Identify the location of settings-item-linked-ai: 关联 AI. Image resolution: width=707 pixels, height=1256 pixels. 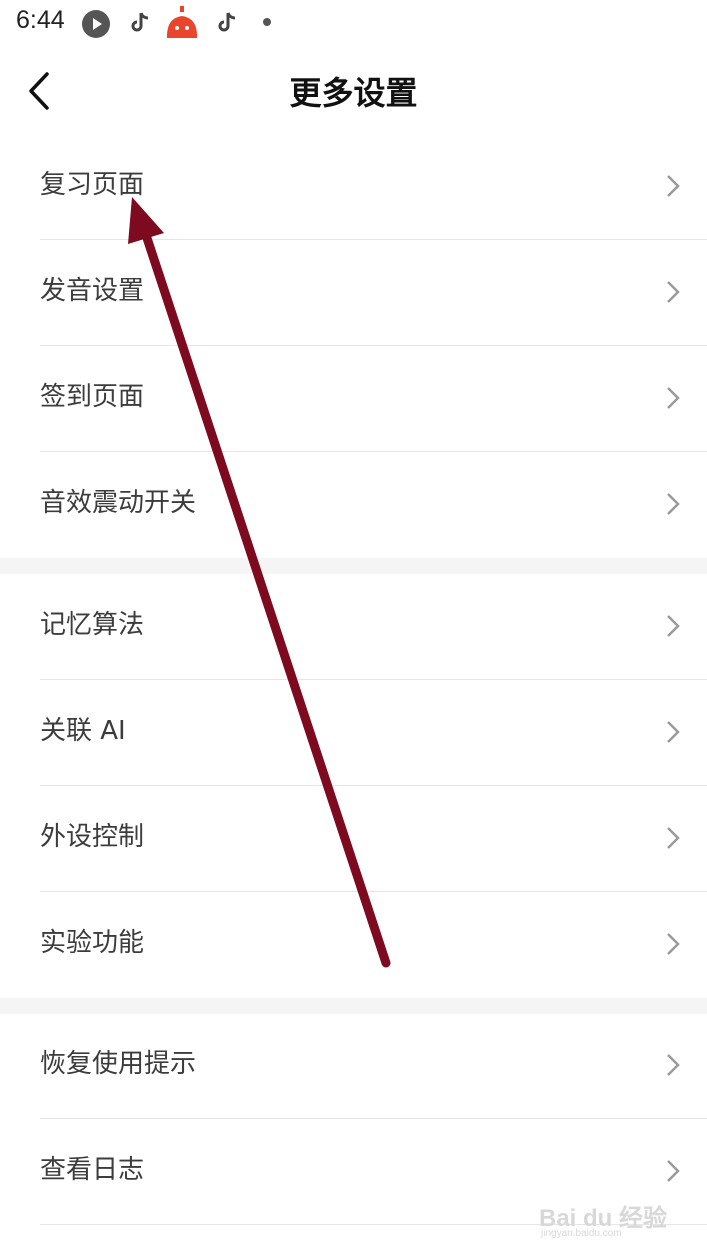
(353, 733).